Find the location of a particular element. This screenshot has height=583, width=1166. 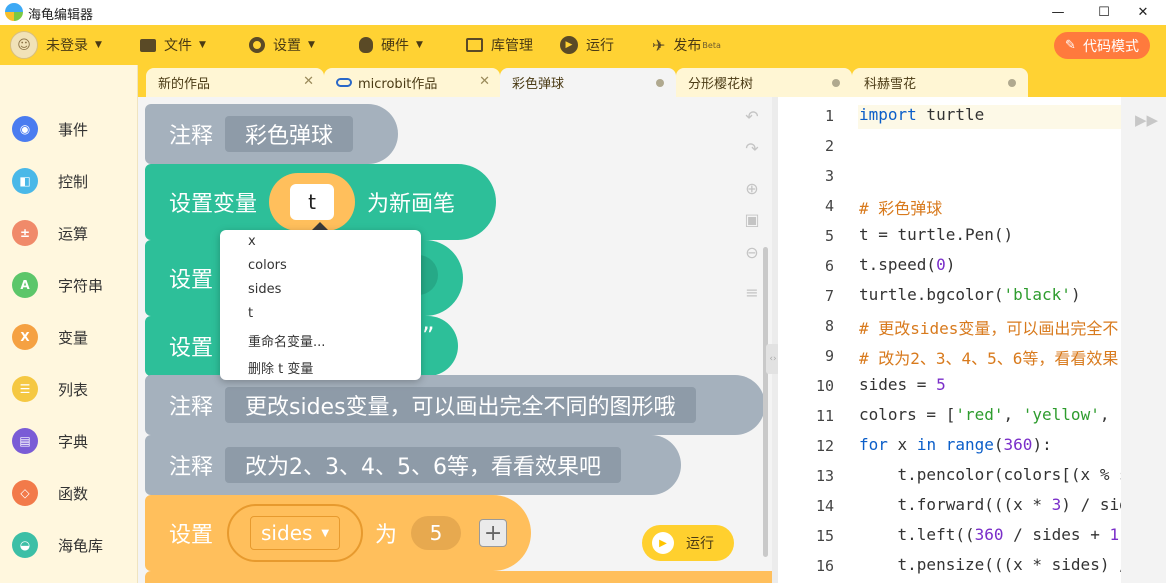

line-number: 6 is located at coordinates (829, 266).